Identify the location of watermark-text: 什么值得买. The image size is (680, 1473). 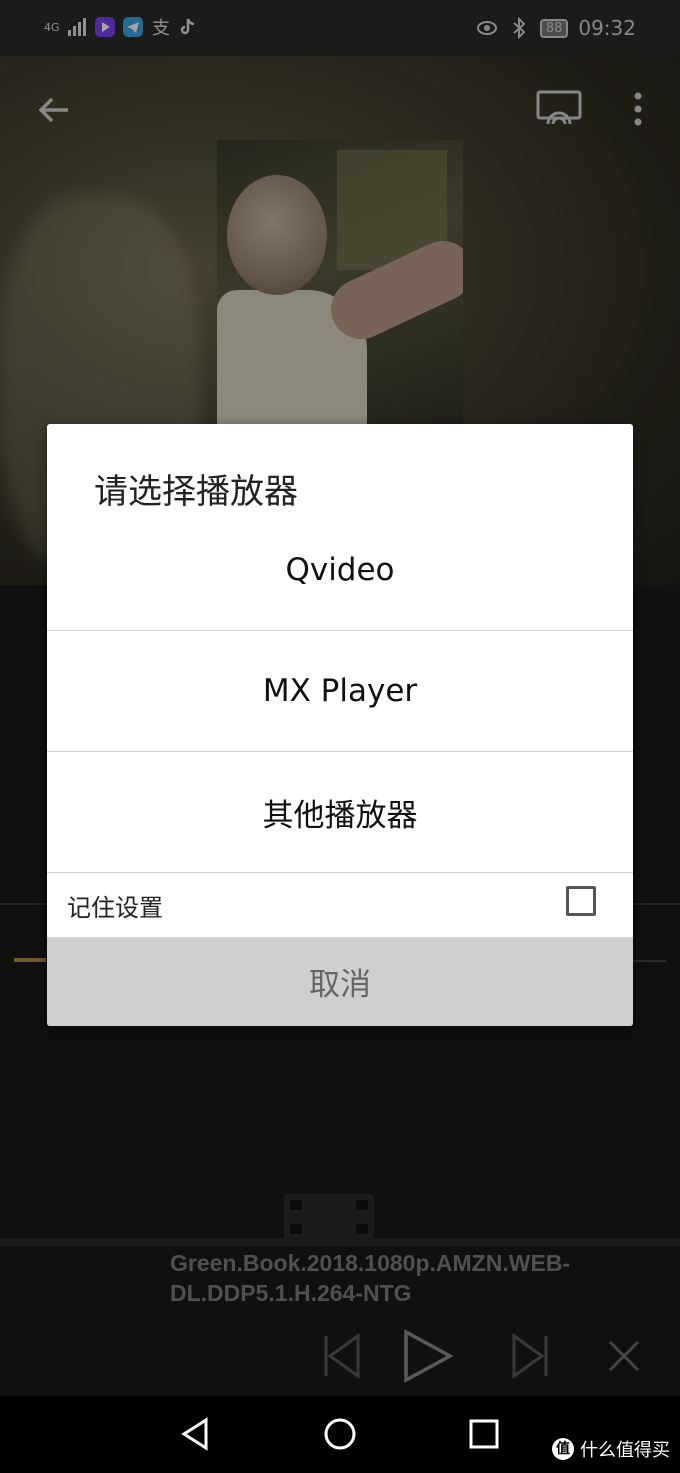
(625, 1450).